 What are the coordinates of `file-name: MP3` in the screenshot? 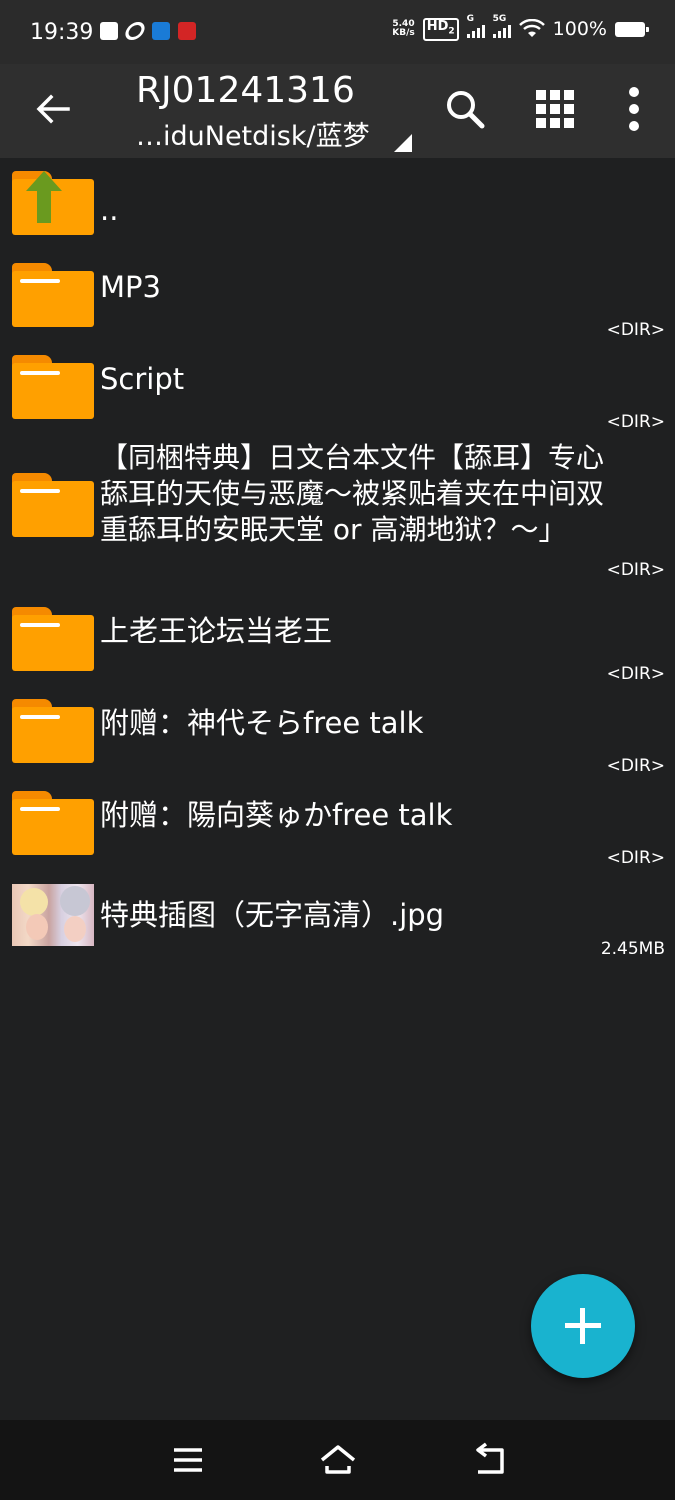 It's located at (130, 287).